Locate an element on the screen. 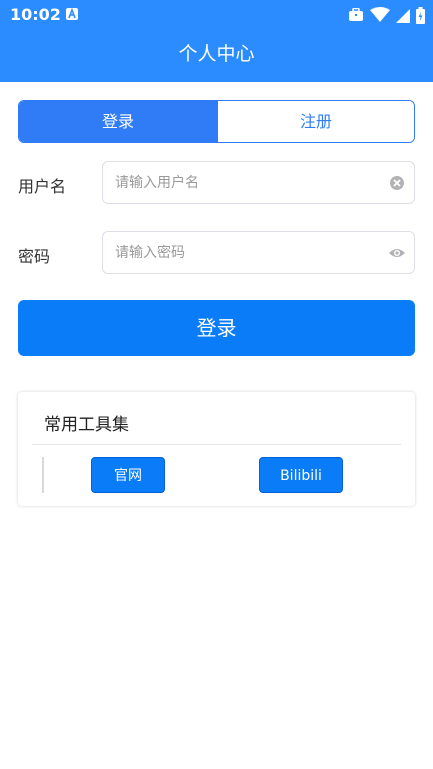 The image size is (433, 769). tab-login: 登录 is located at coordinates (118, 121).